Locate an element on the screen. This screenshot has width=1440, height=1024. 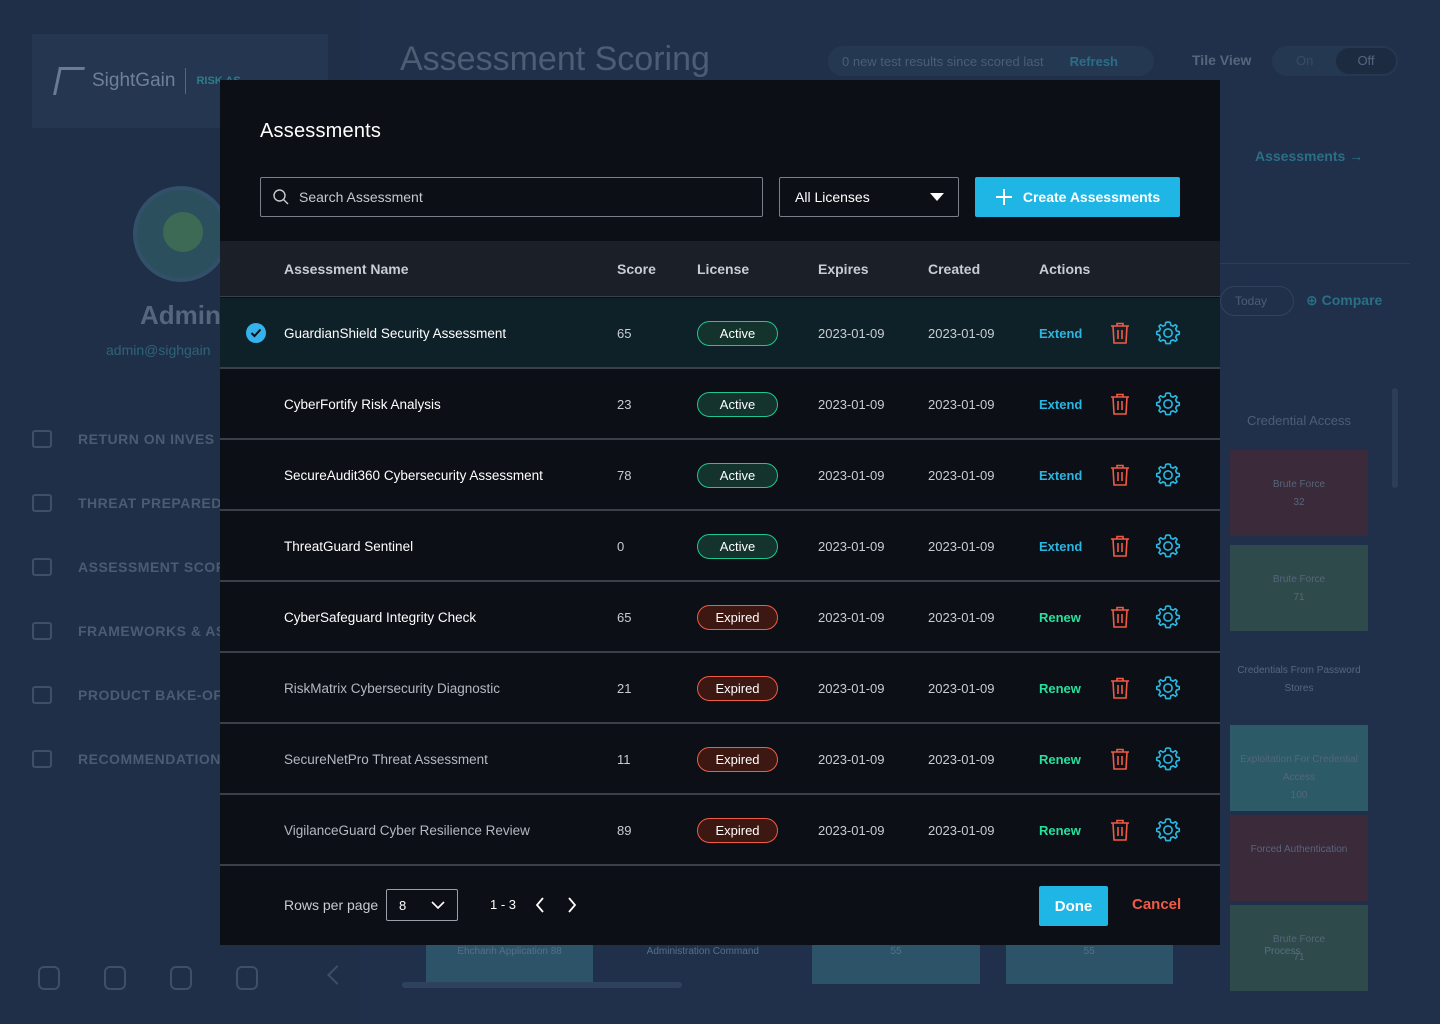
license-filter-select: All Licenses is located at coordinates (869, 197).